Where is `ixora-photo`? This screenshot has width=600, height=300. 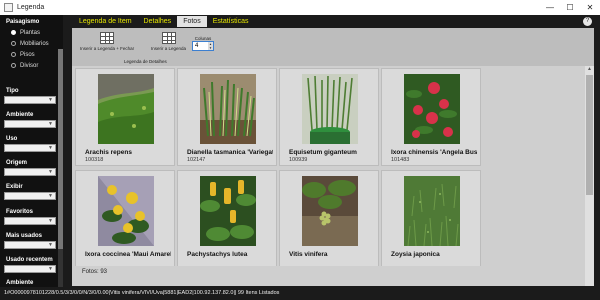 ixora-photo is located at coordinates (432, 109).